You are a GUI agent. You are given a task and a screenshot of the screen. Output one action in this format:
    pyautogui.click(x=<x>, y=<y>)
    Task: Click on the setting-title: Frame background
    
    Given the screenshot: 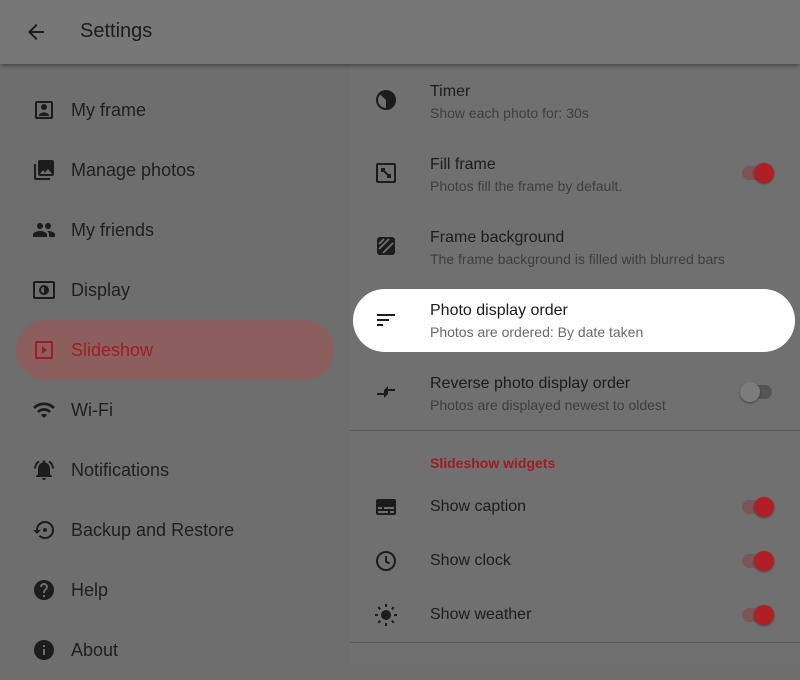 What is the action you would take?
    pyautogui.click(x=497, y=237)
    